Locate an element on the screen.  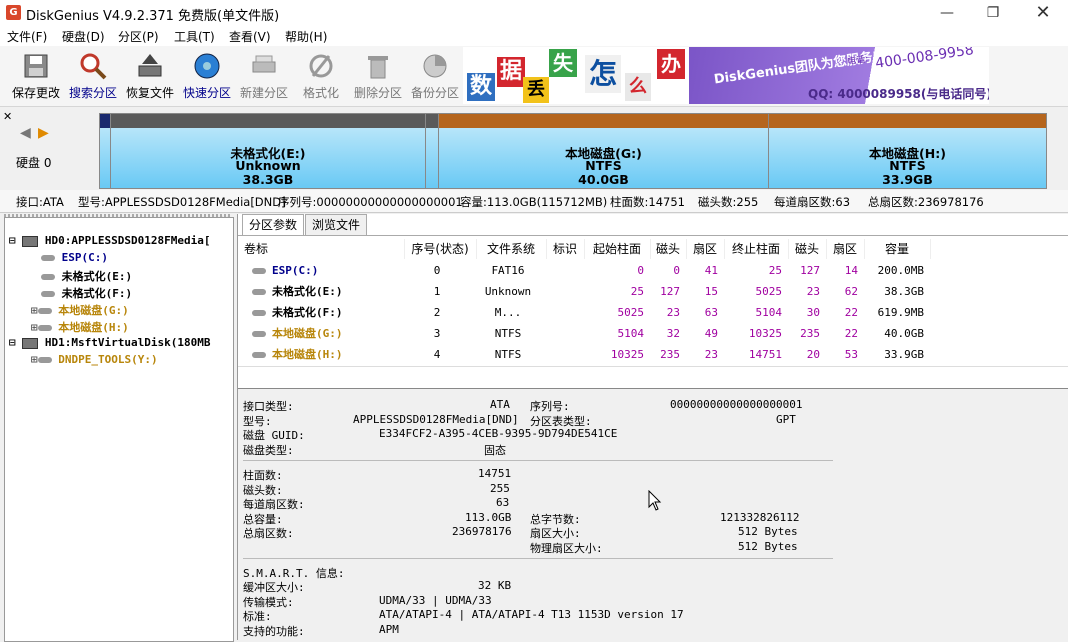
detail-label: 支持的功能: is located at coordinates (274, 631).